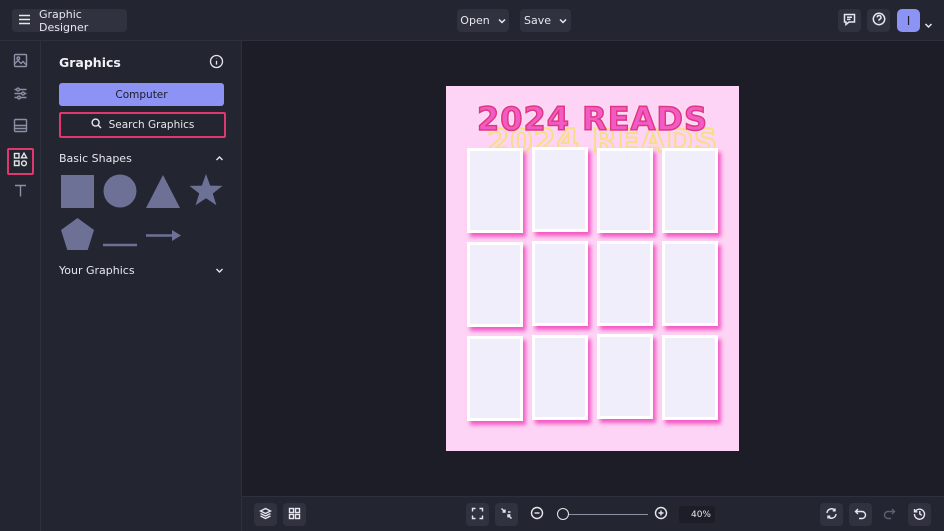 This screenshot has width=944, height=531. I want to click on undo-icon, so click(860, 514).